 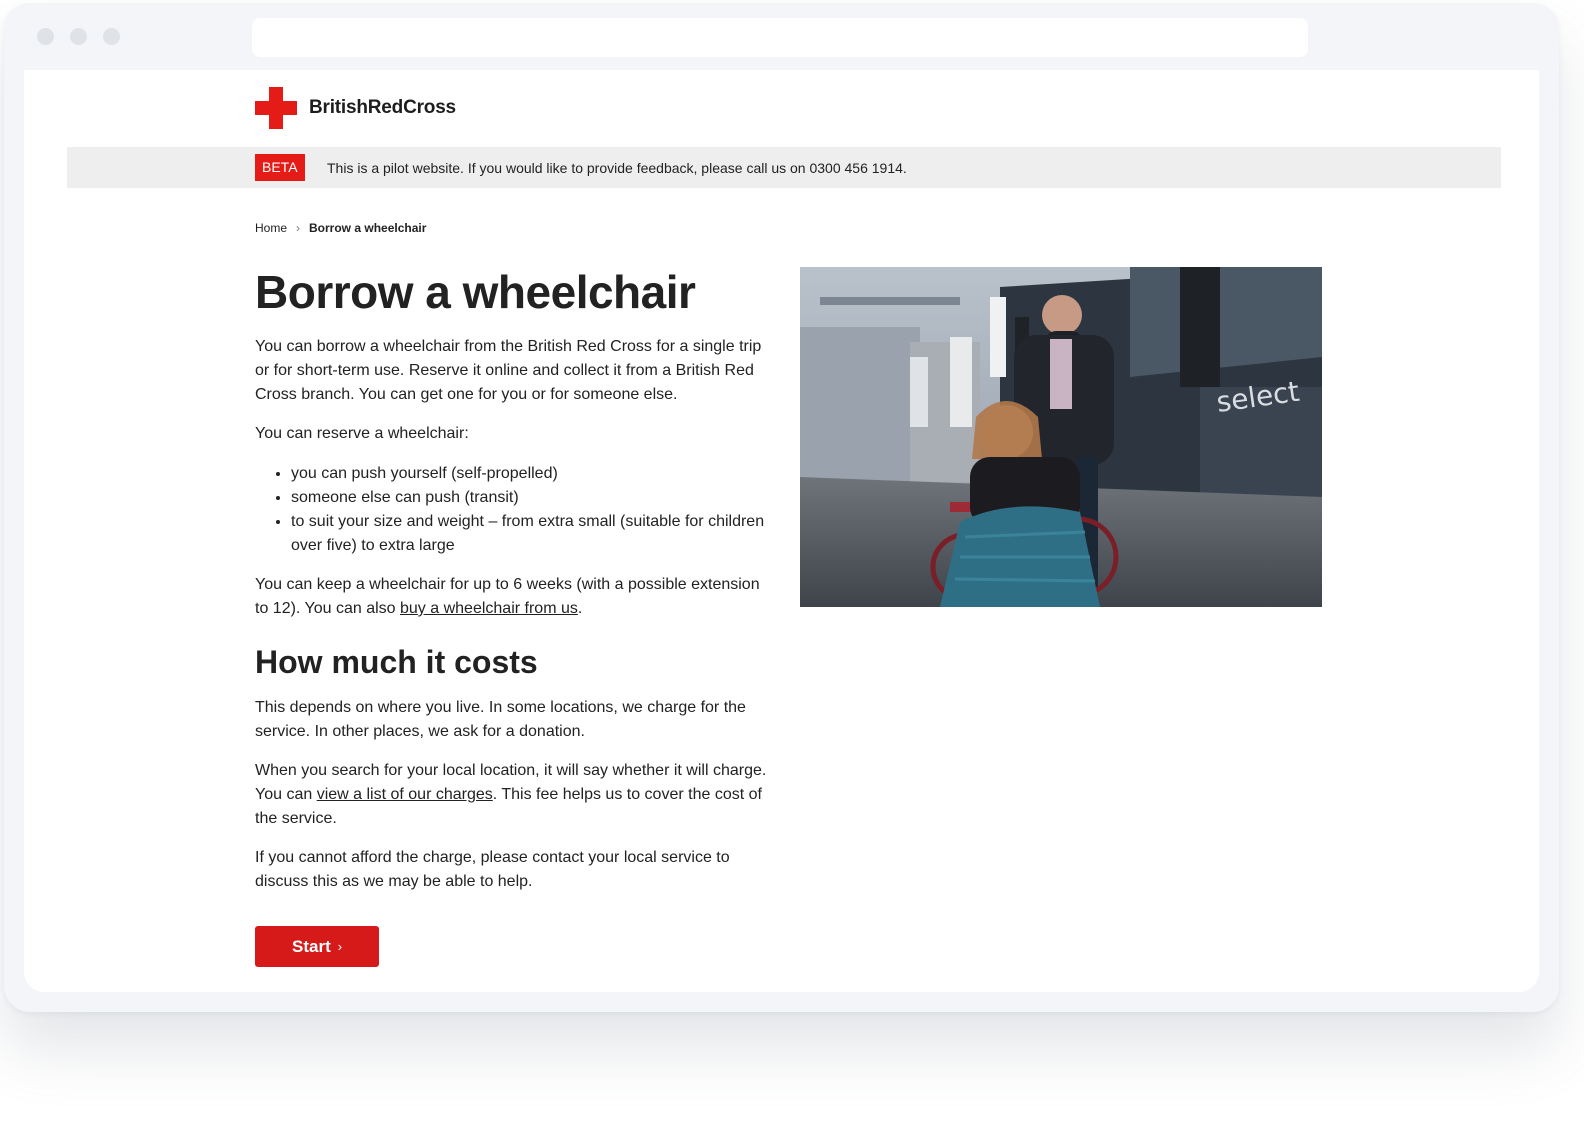 I want to click on minimize-window-dot, so click(x=78, y=36).